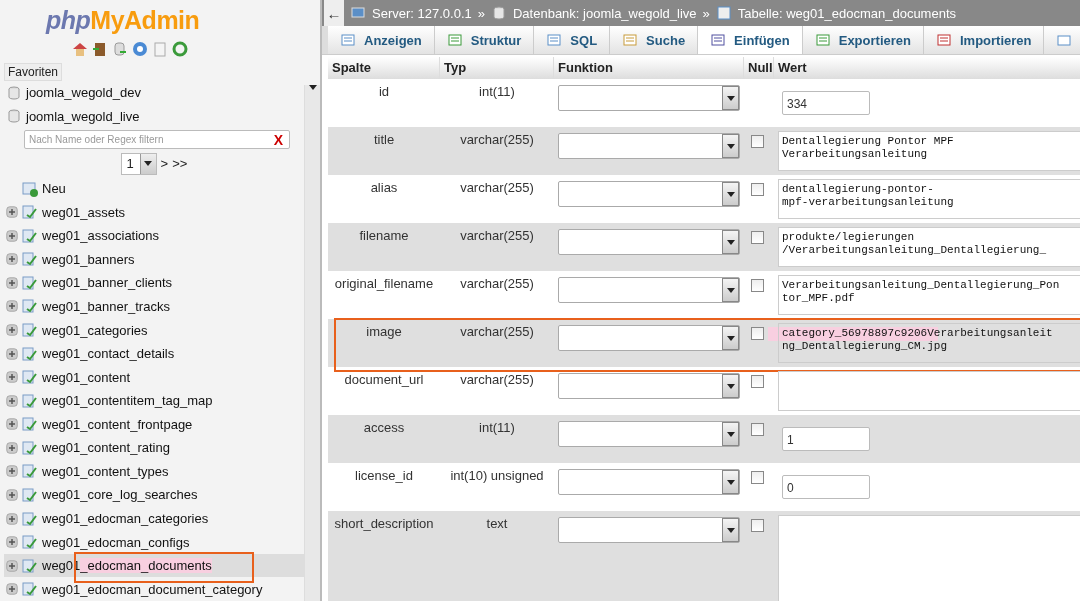 The height and width of the screenshot is (601, 1080). Describe the element at coordinates (826, 487) in the screenshot. I see `value-field: 0` at that location.